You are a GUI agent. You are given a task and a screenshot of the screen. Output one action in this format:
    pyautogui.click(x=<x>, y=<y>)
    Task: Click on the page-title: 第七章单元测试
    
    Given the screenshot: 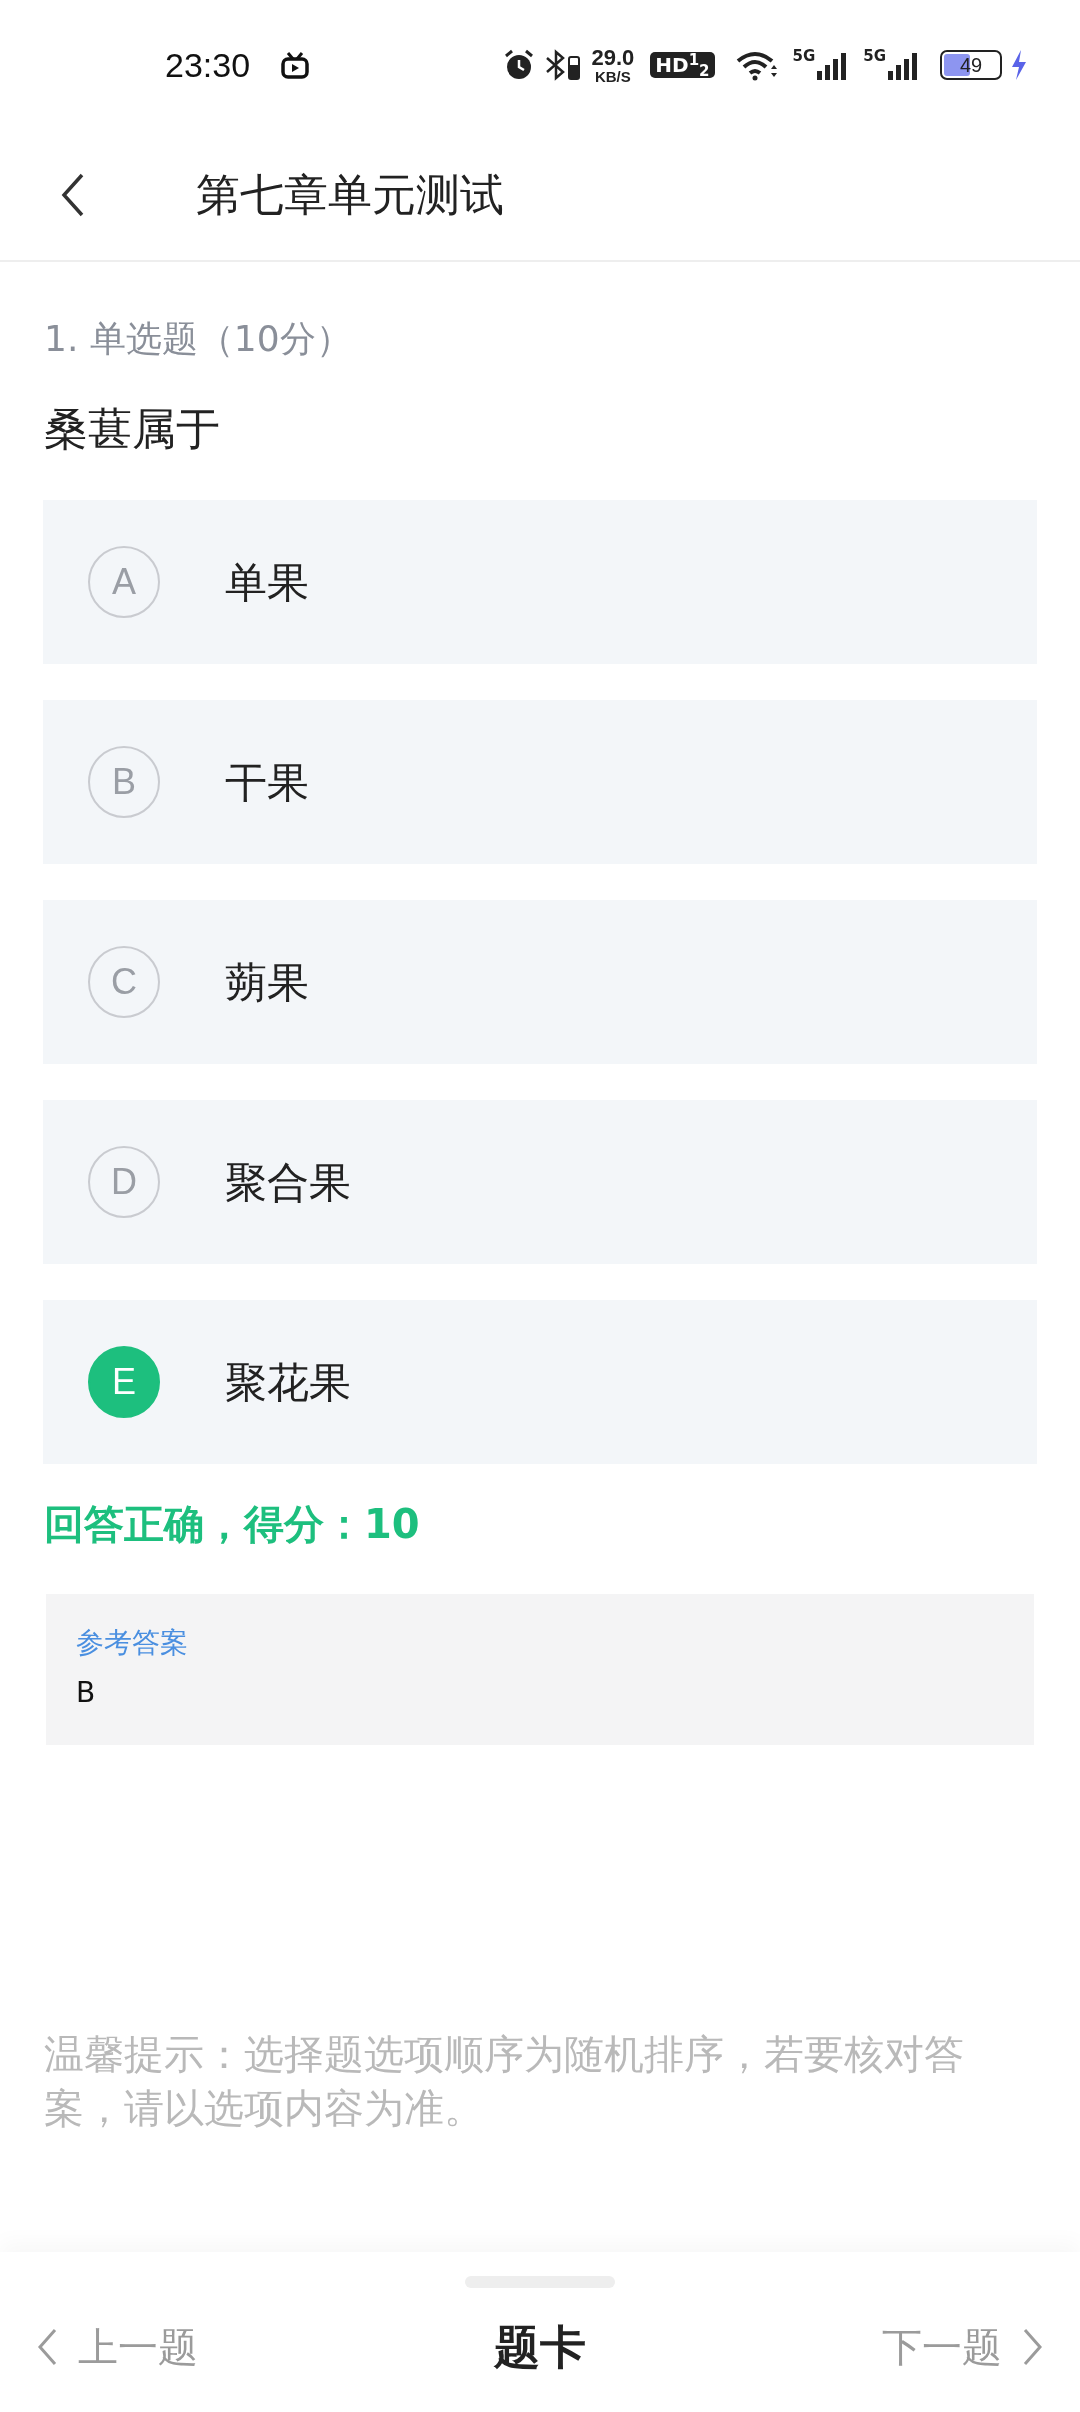 What is the action you would take?
    pyautogui.click(x=350, y=195)
    